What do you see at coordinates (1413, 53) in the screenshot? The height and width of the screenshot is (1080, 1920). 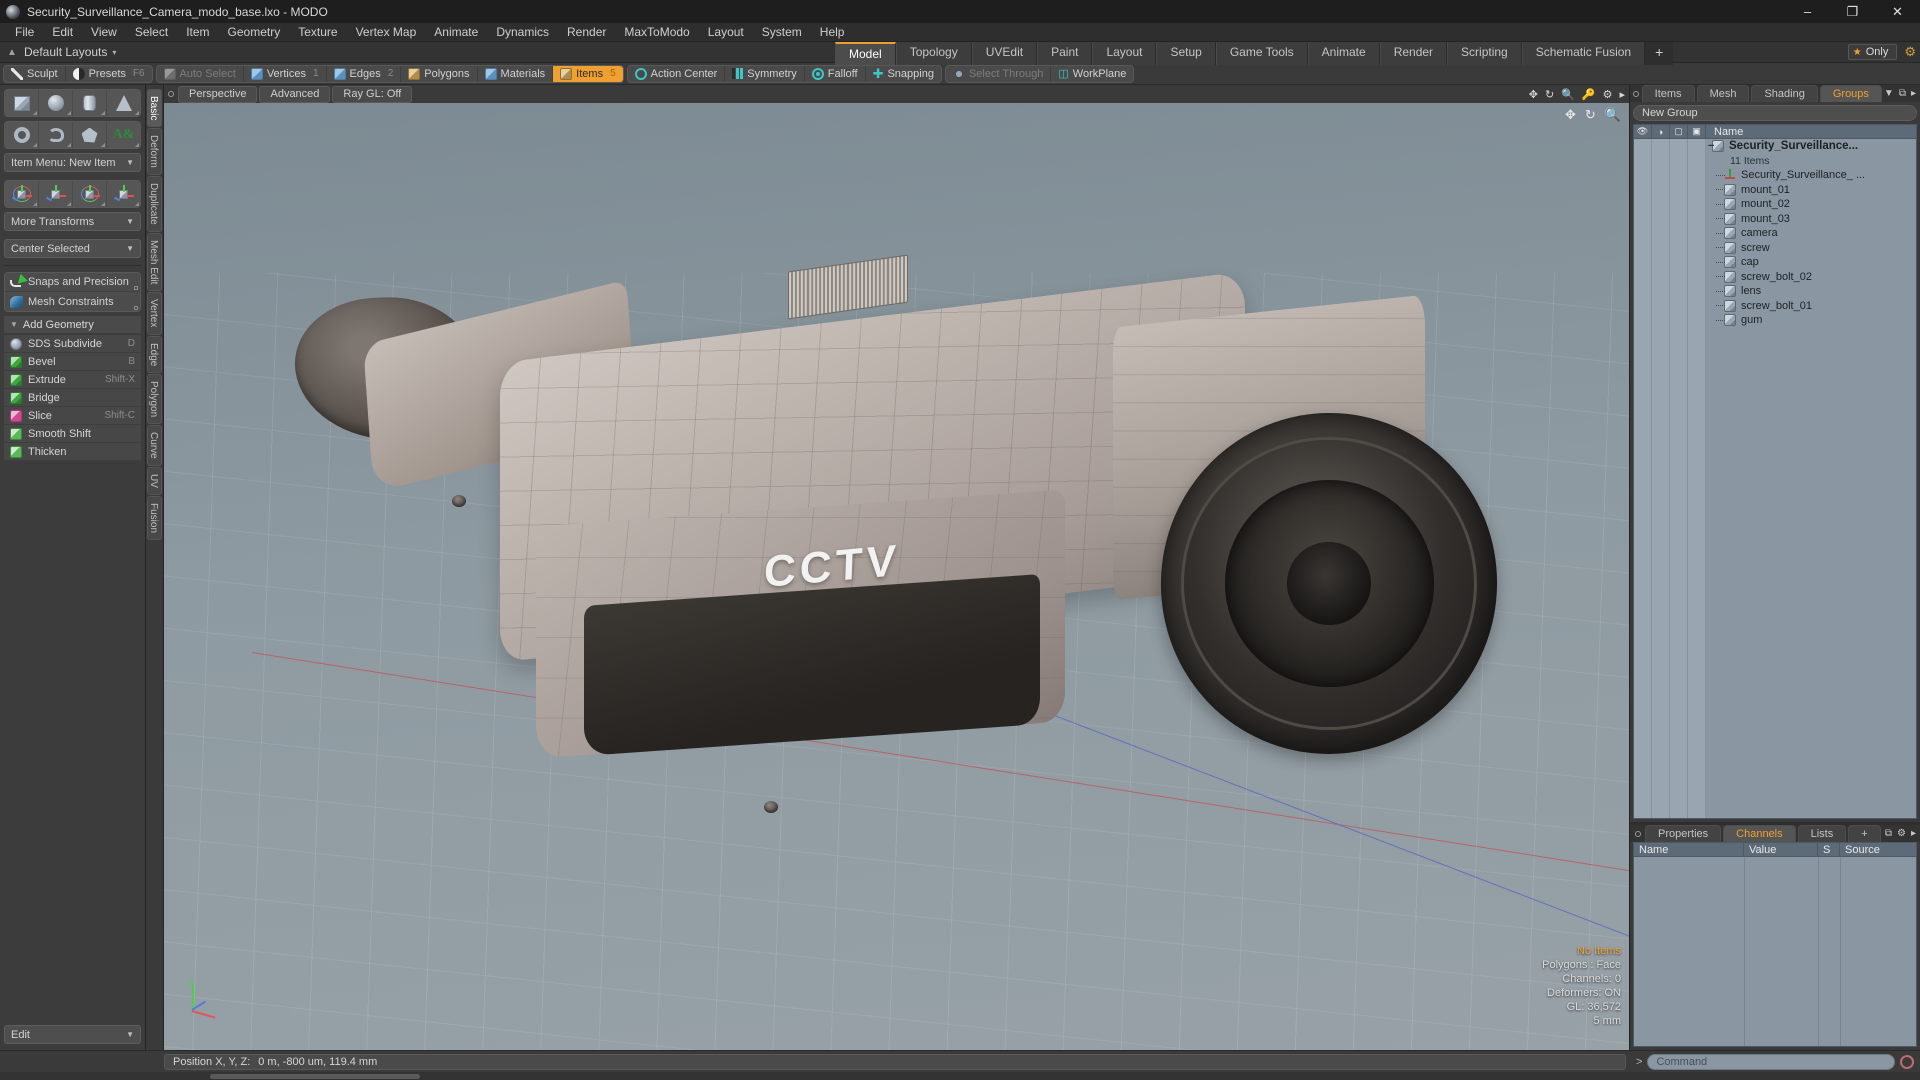 I see `layout-tab-render: Render` at bounding box center [1413, 53].